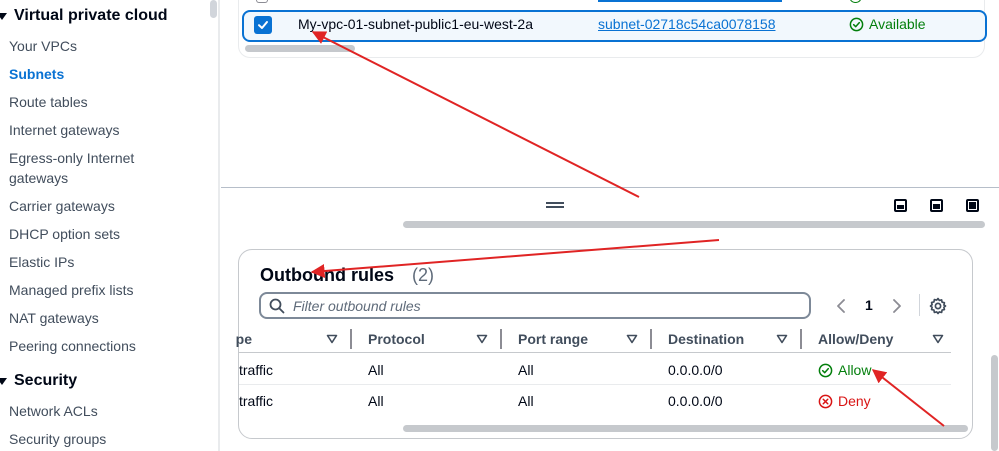 The width and height of the screenshot is (999, 451). I want to click on filter-outbound-rules, so click(535, 305).